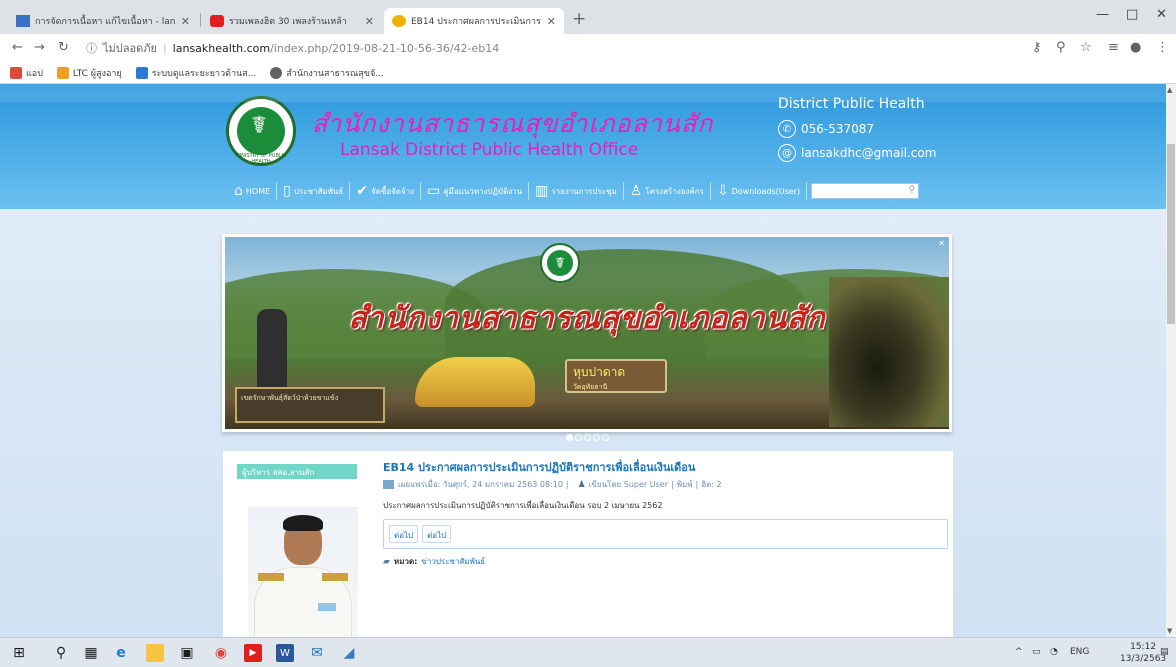 The image size is (1176, 667). Describe the element at coordinates (513, 123) in the screenshot. I see `site-title-thai: สำนักงานสาธารณสุขอำเภอลานสัก` at that location.